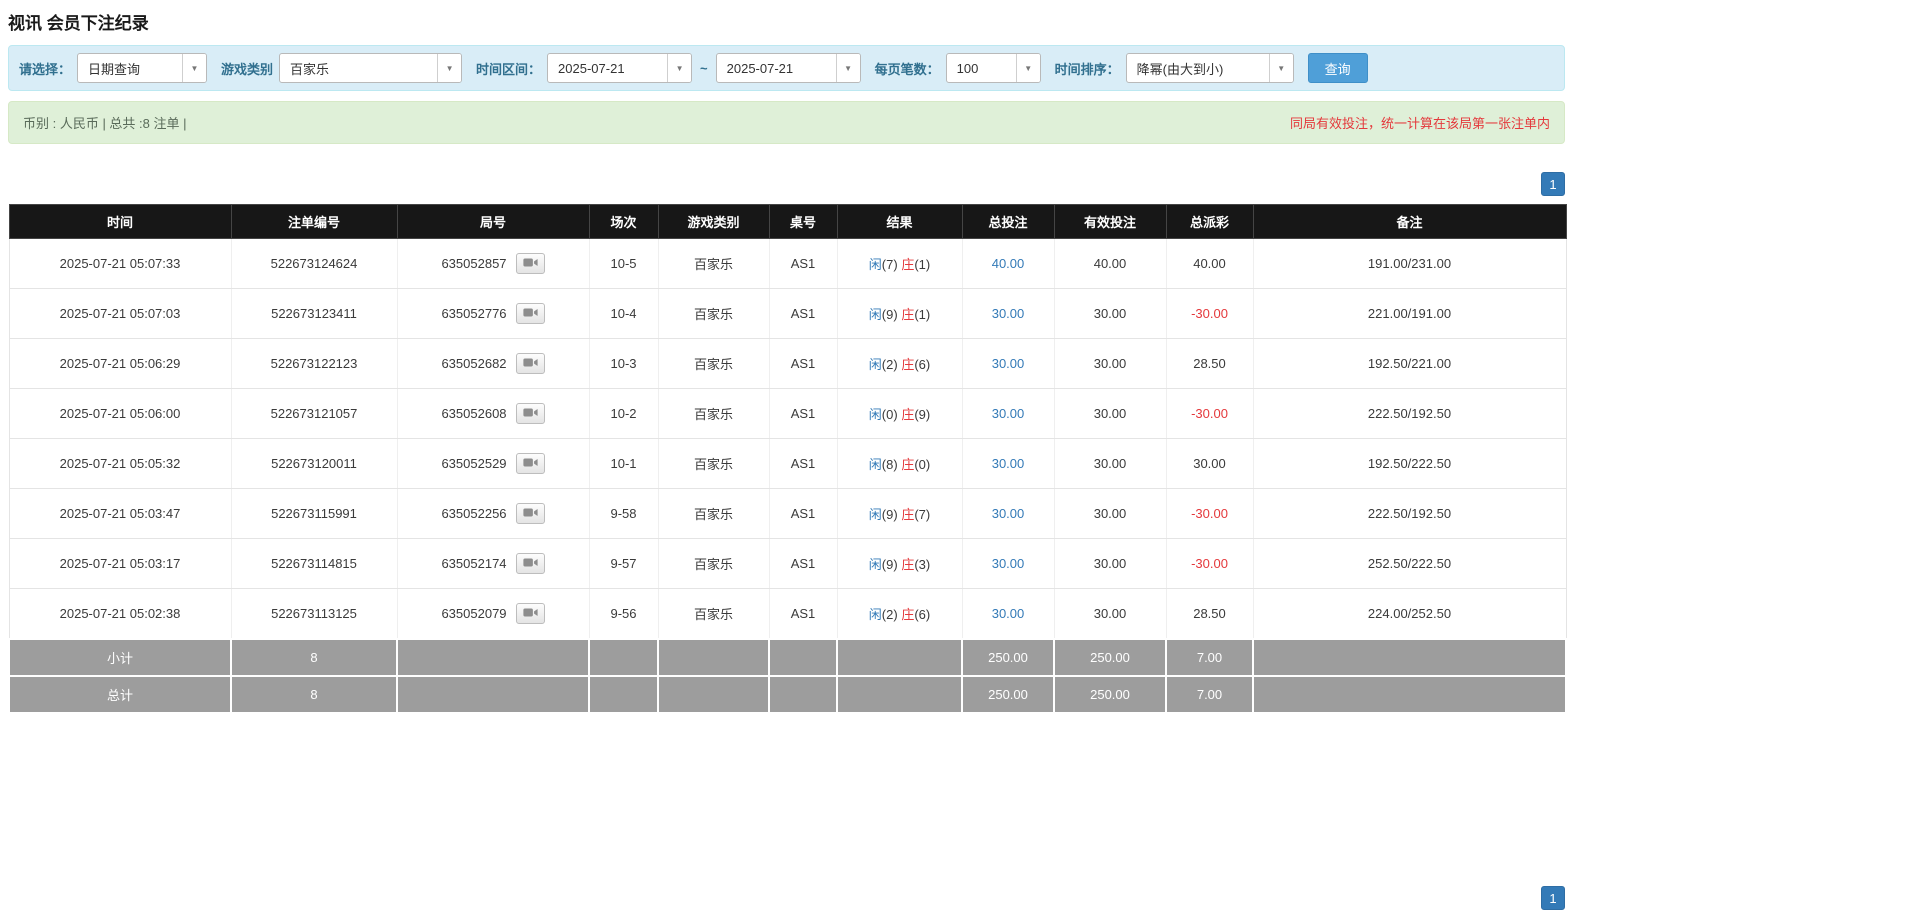 The width and height of the screenshot is (1905, 911). Describe the element at coordinates (624, 563) in the screenshot. I see `cell-session: 9-57` at that location.